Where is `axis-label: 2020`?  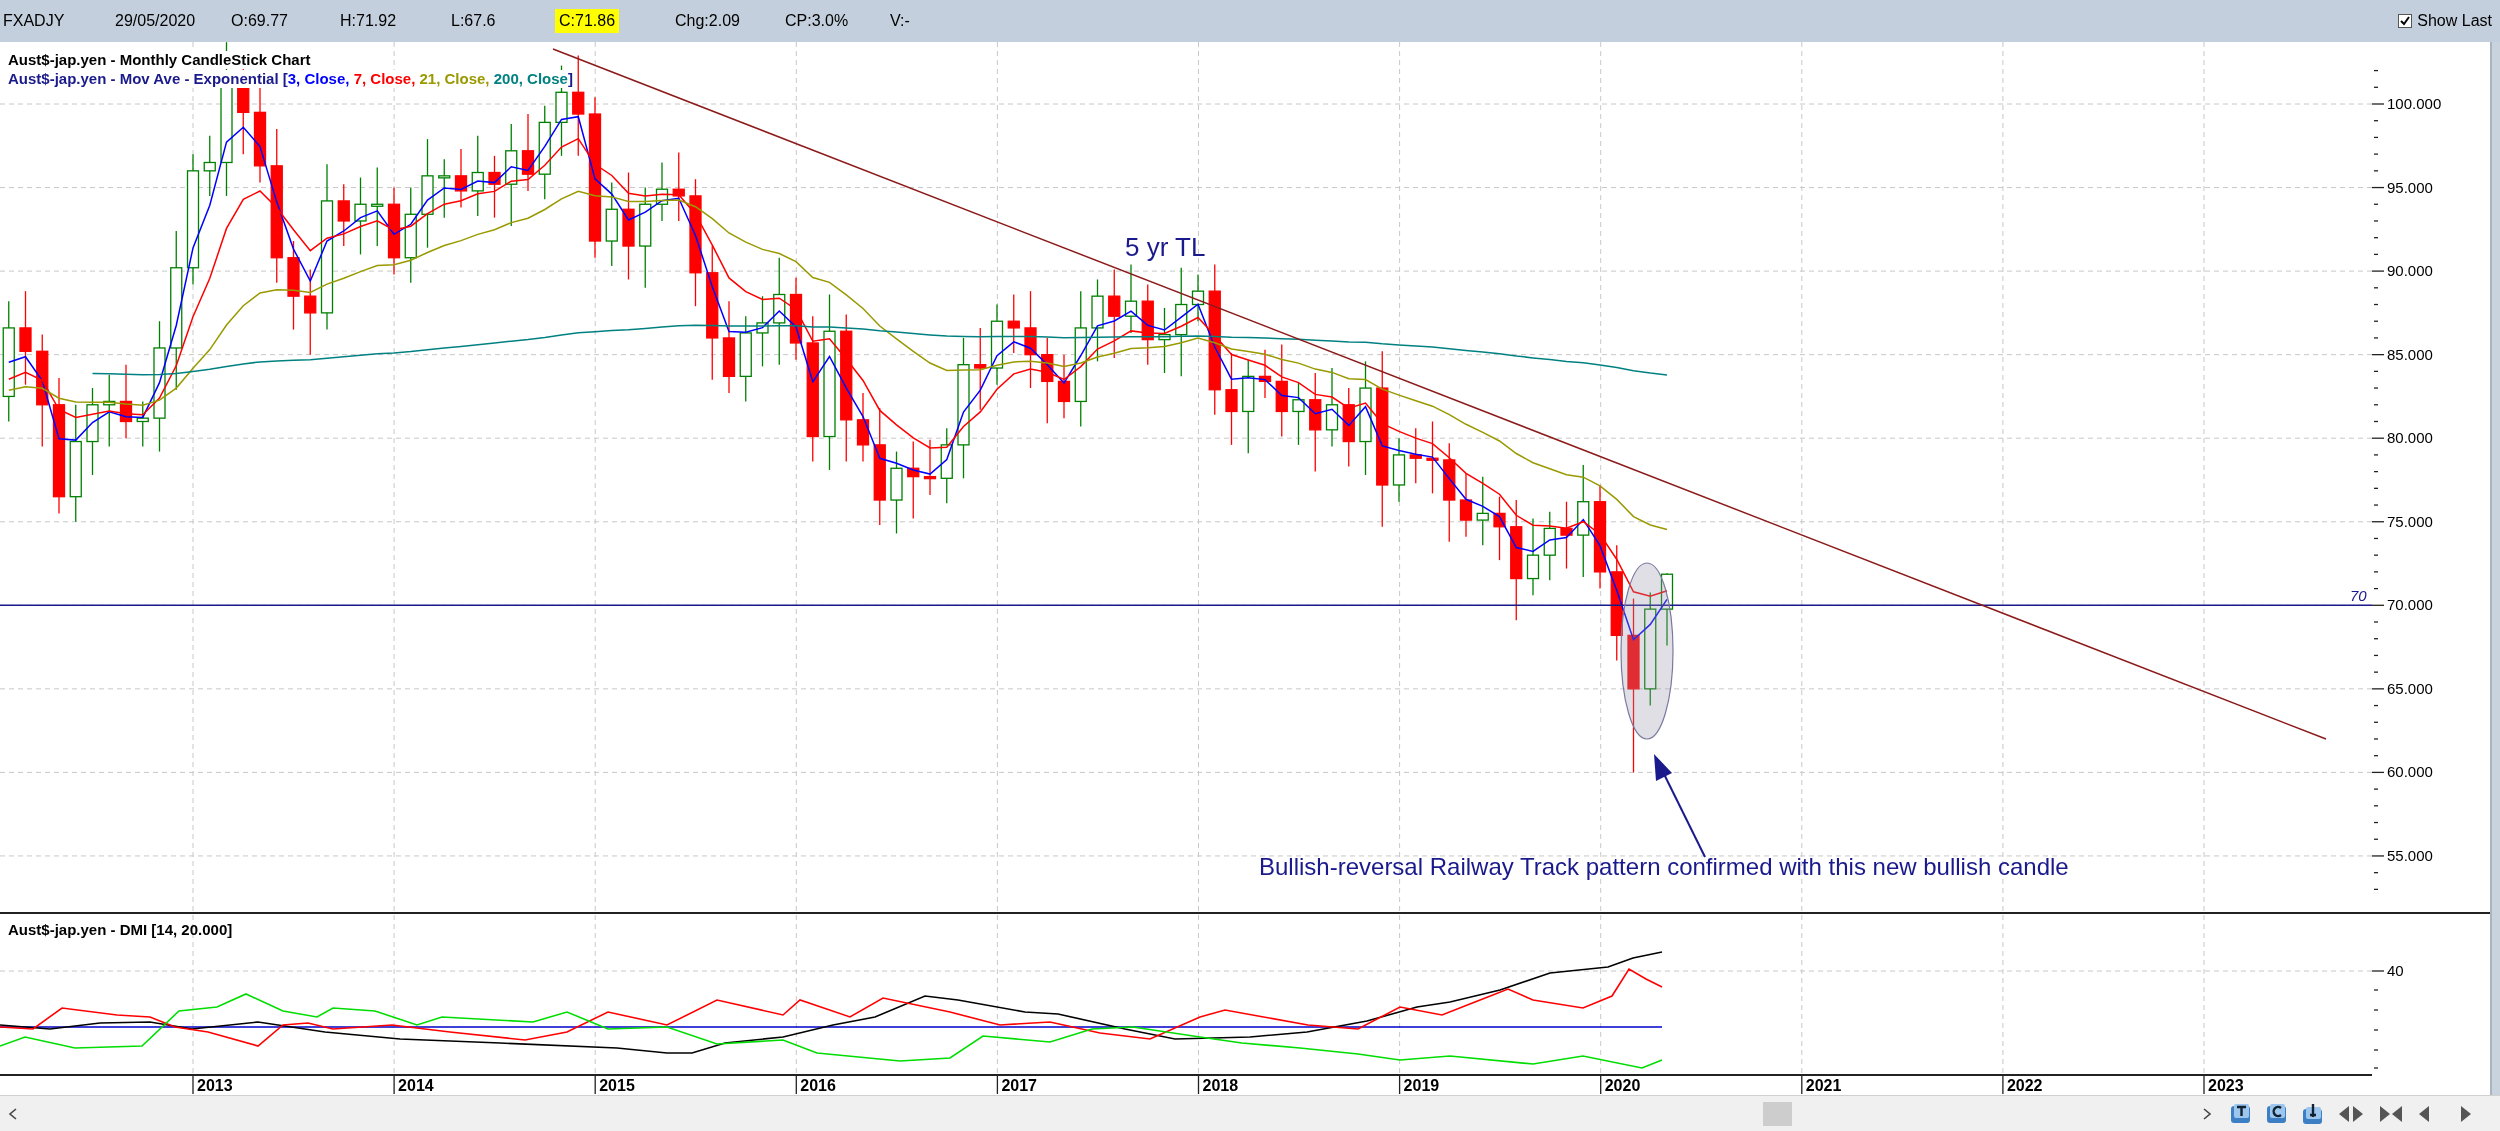
axis-label: 2020 is located at coordinates (1622, 1086).